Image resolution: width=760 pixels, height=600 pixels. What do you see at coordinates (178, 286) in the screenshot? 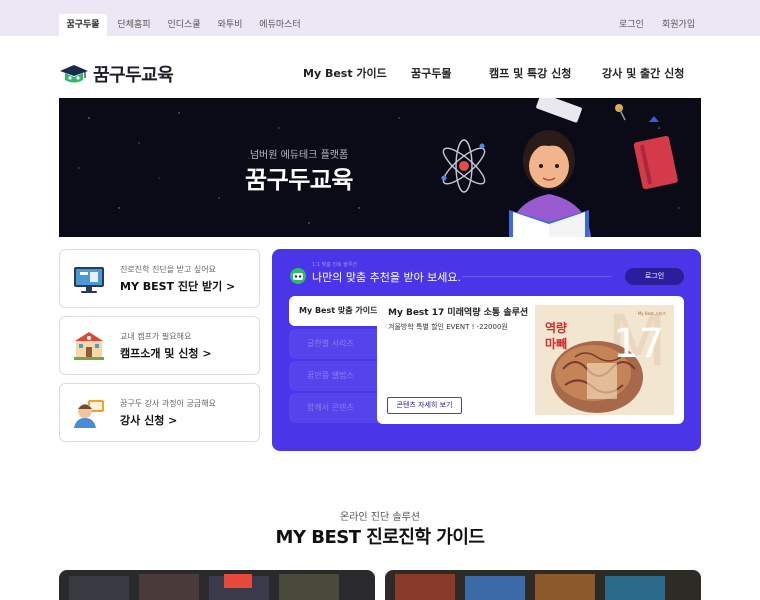
I see `card-title: MY BEST 진단 받기 >` at bounding box center [178, 286].